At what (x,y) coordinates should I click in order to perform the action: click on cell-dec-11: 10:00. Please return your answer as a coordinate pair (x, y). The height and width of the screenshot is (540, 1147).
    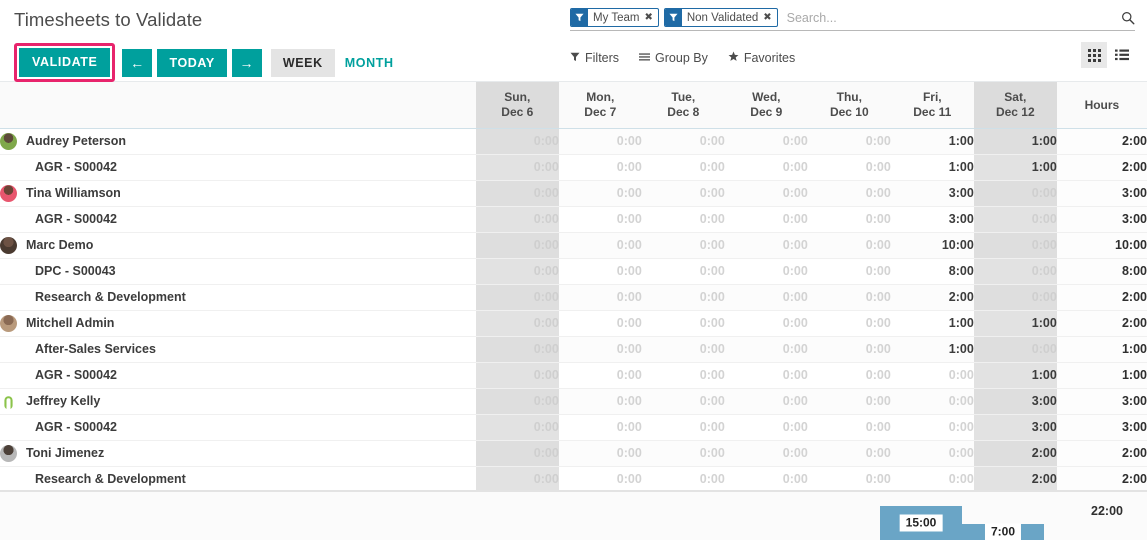
    Looking at the image, I should click on (932, 245).